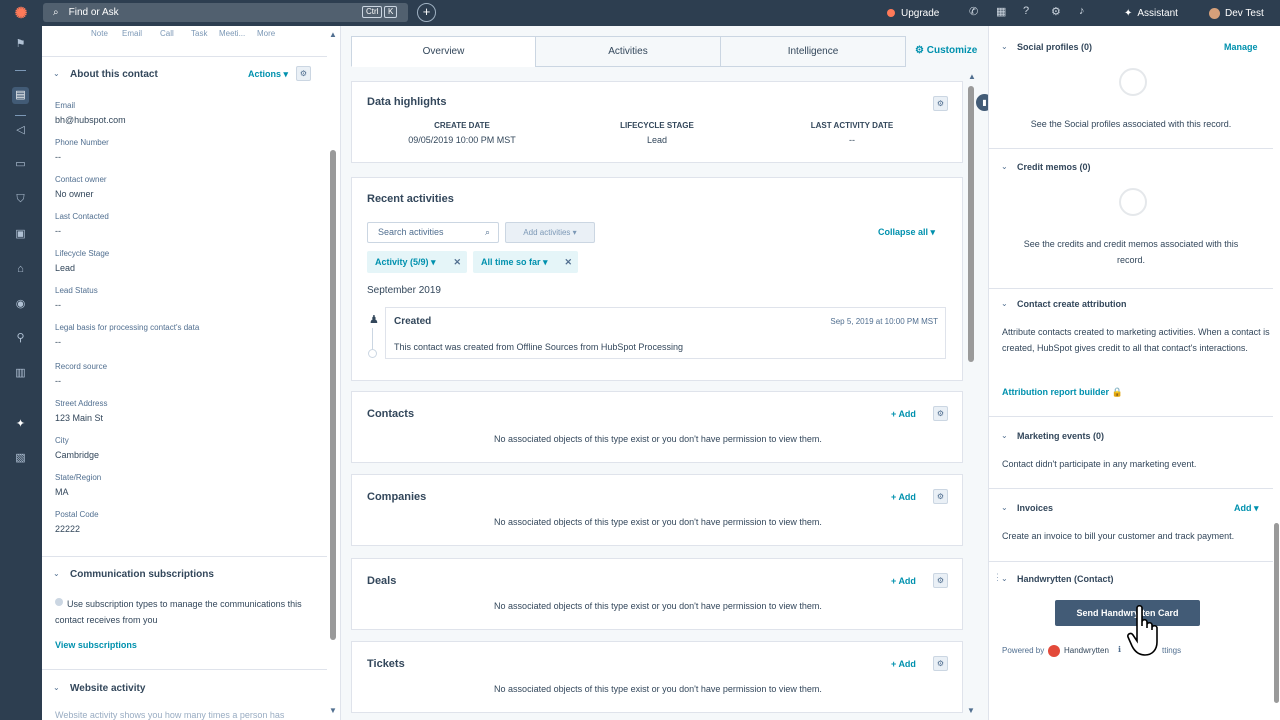 This screenshot has height=720, width=1280. What do you see at coordinates (20, 234) in the screenshot?
I see `sales-icon: ▣` at bounding box center [20, 234].